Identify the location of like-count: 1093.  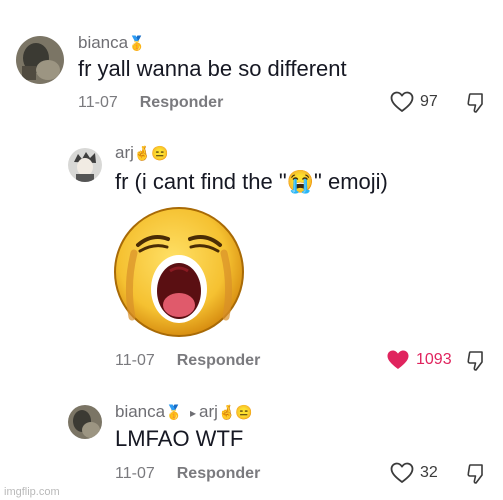
(434, 359).